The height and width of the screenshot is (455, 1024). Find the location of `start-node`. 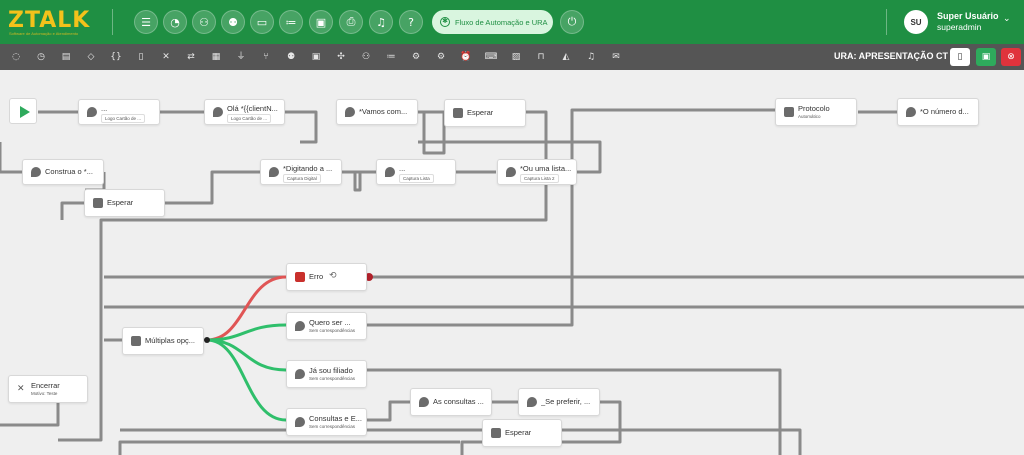

start-node is located at coordinates (23, 111).